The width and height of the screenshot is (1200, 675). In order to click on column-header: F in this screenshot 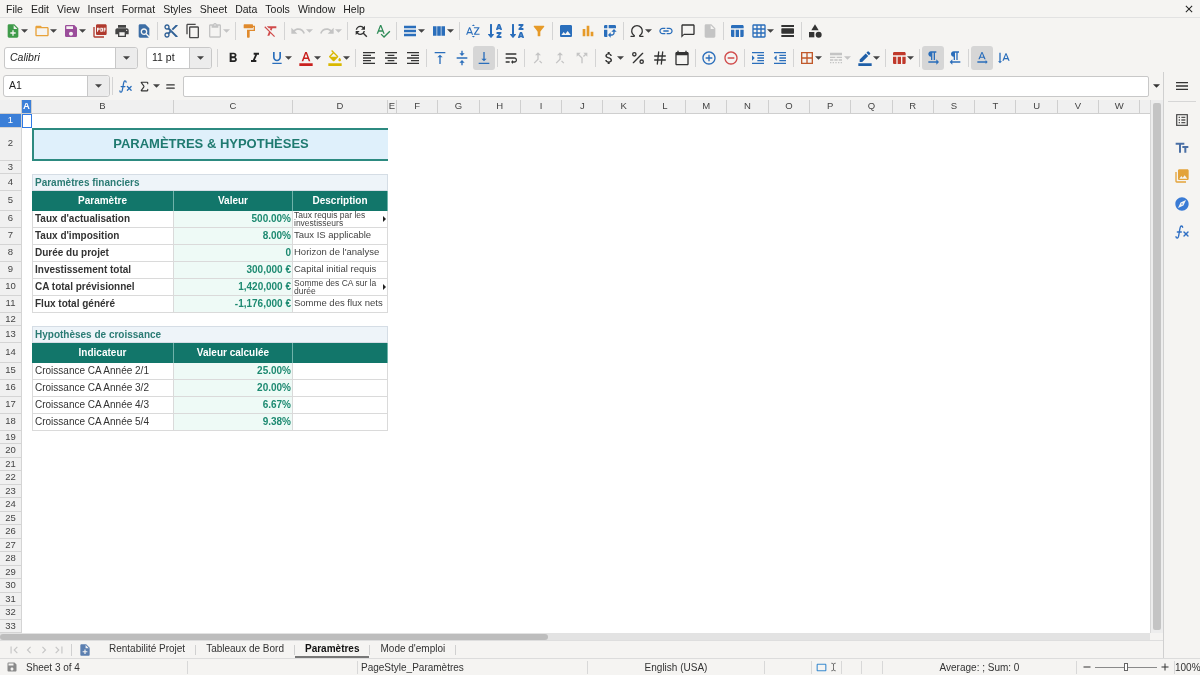, I will do `click(418, 106)`.